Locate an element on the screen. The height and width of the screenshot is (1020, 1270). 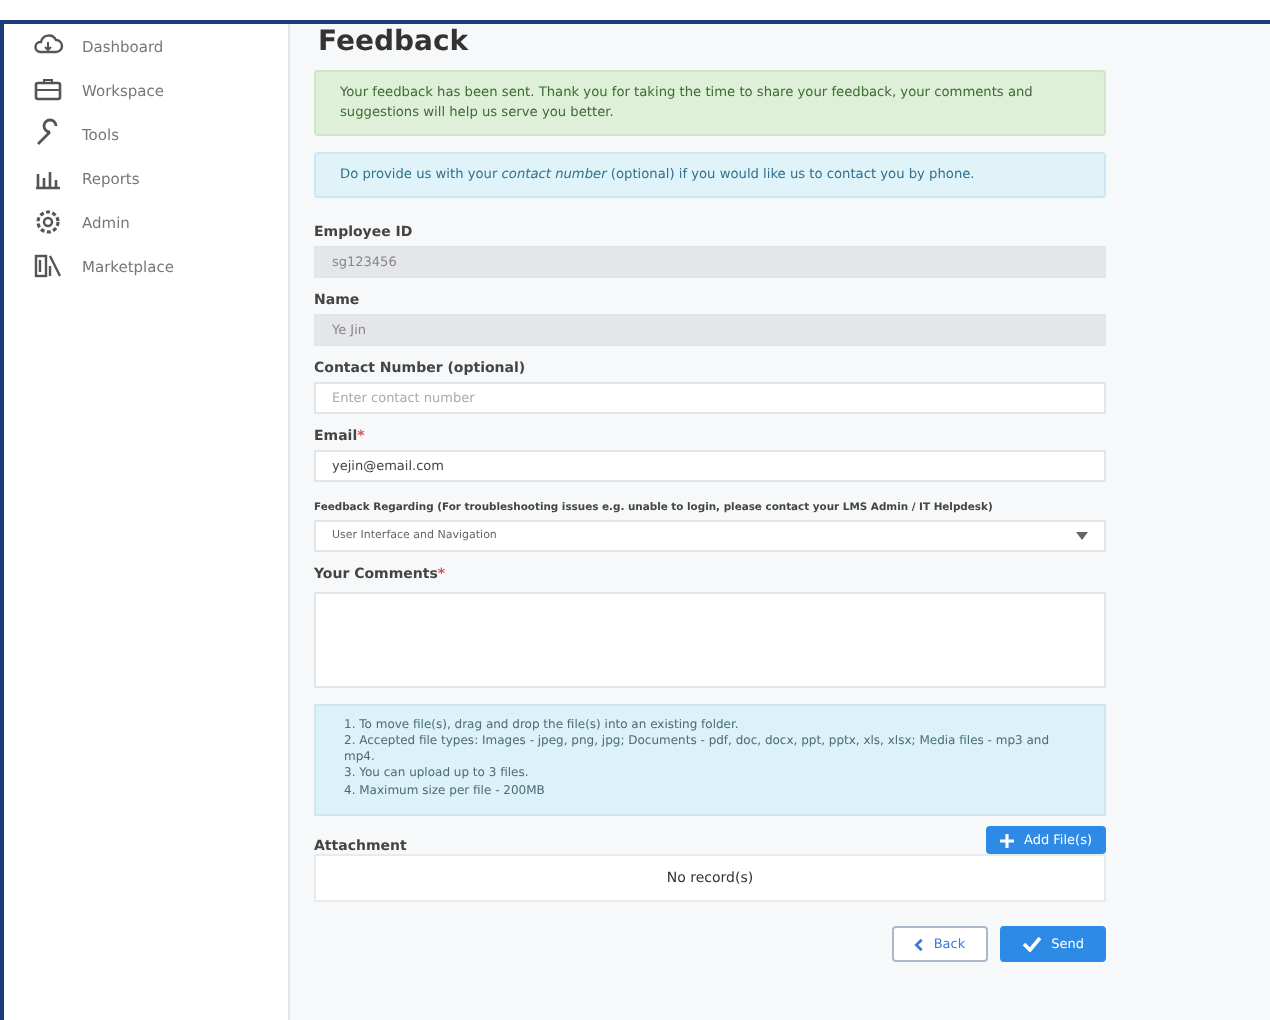
chevron-left-icon is located at coordinates (918, 944).